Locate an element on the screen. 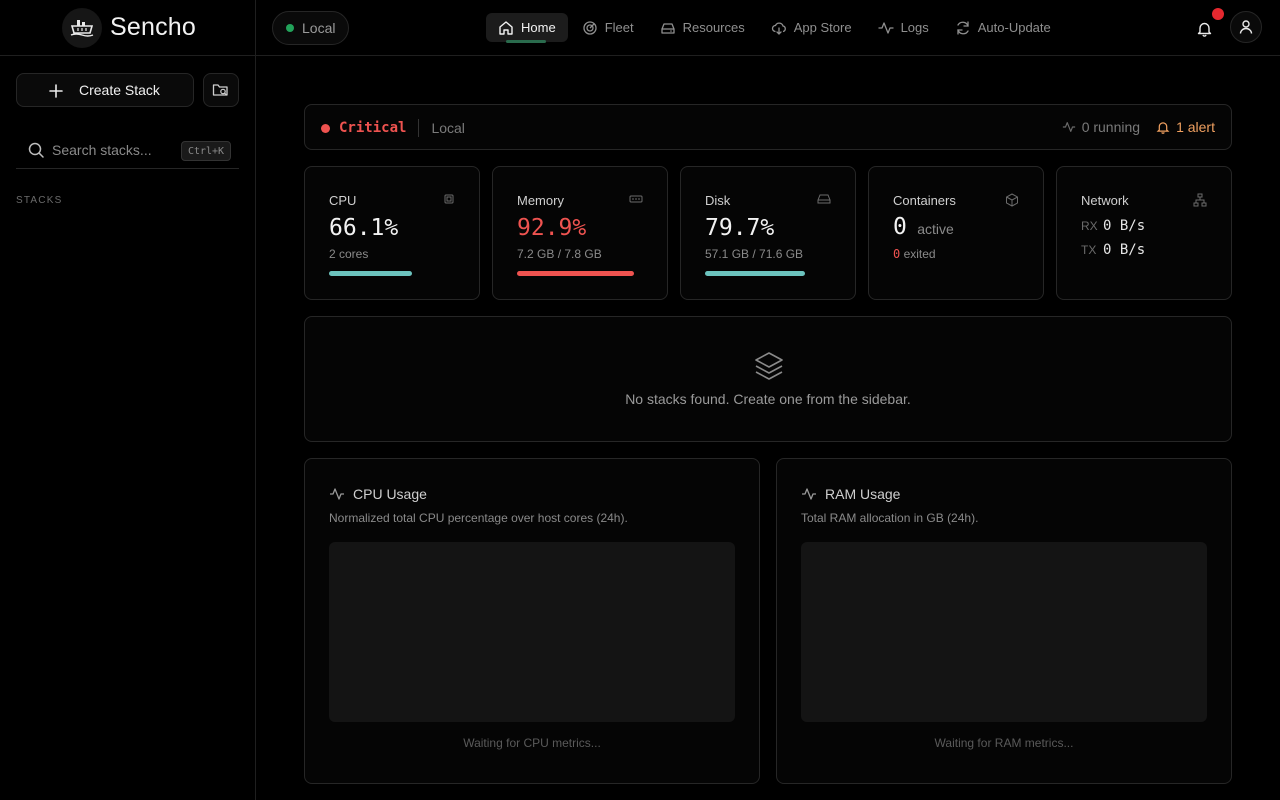 The image size is (1280, 800). status-divider is located at coordinates (419, 128).